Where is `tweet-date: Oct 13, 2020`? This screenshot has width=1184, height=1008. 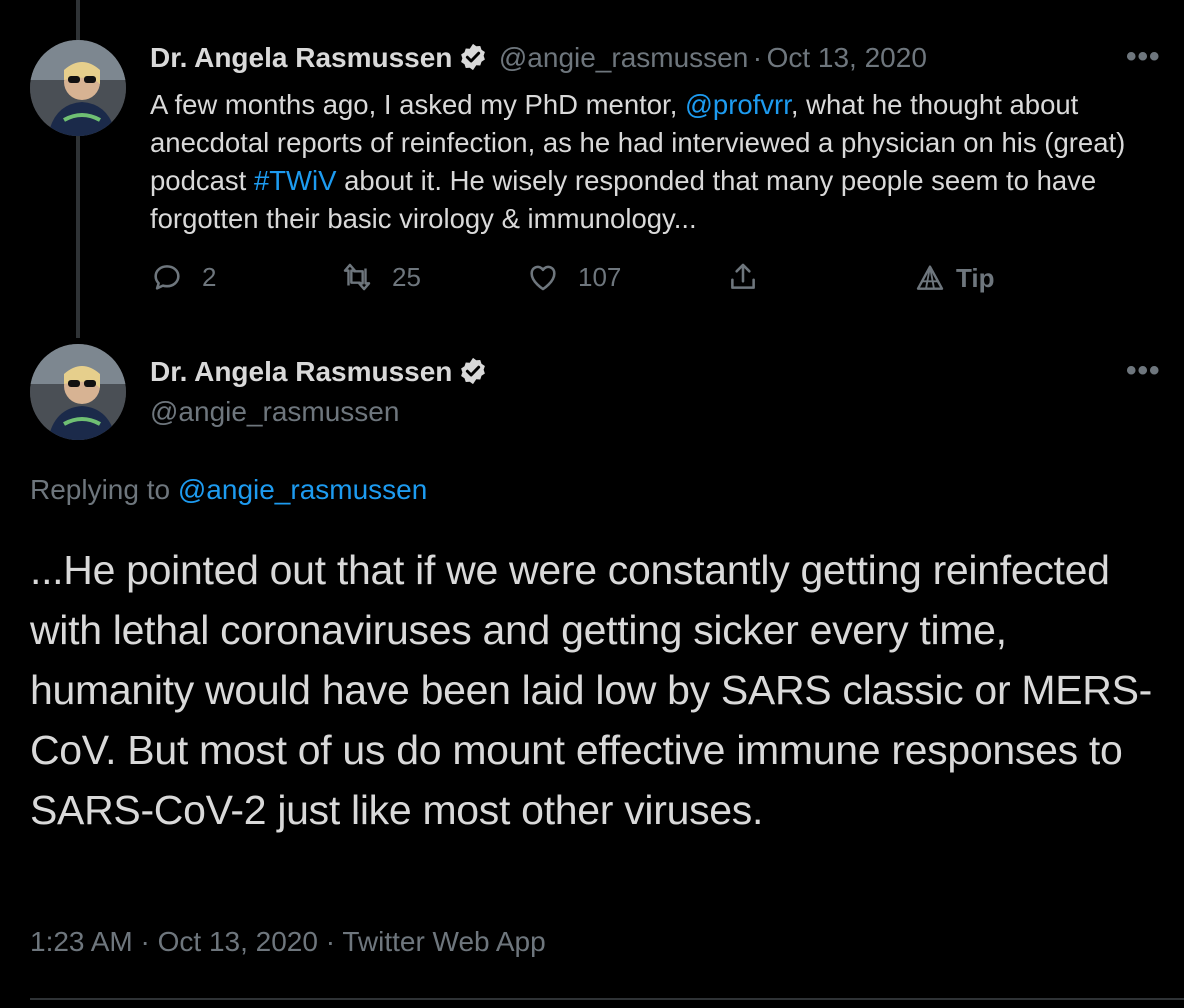 tweet-date: Oct 13, 2020 is located at coordinates (847, 57).